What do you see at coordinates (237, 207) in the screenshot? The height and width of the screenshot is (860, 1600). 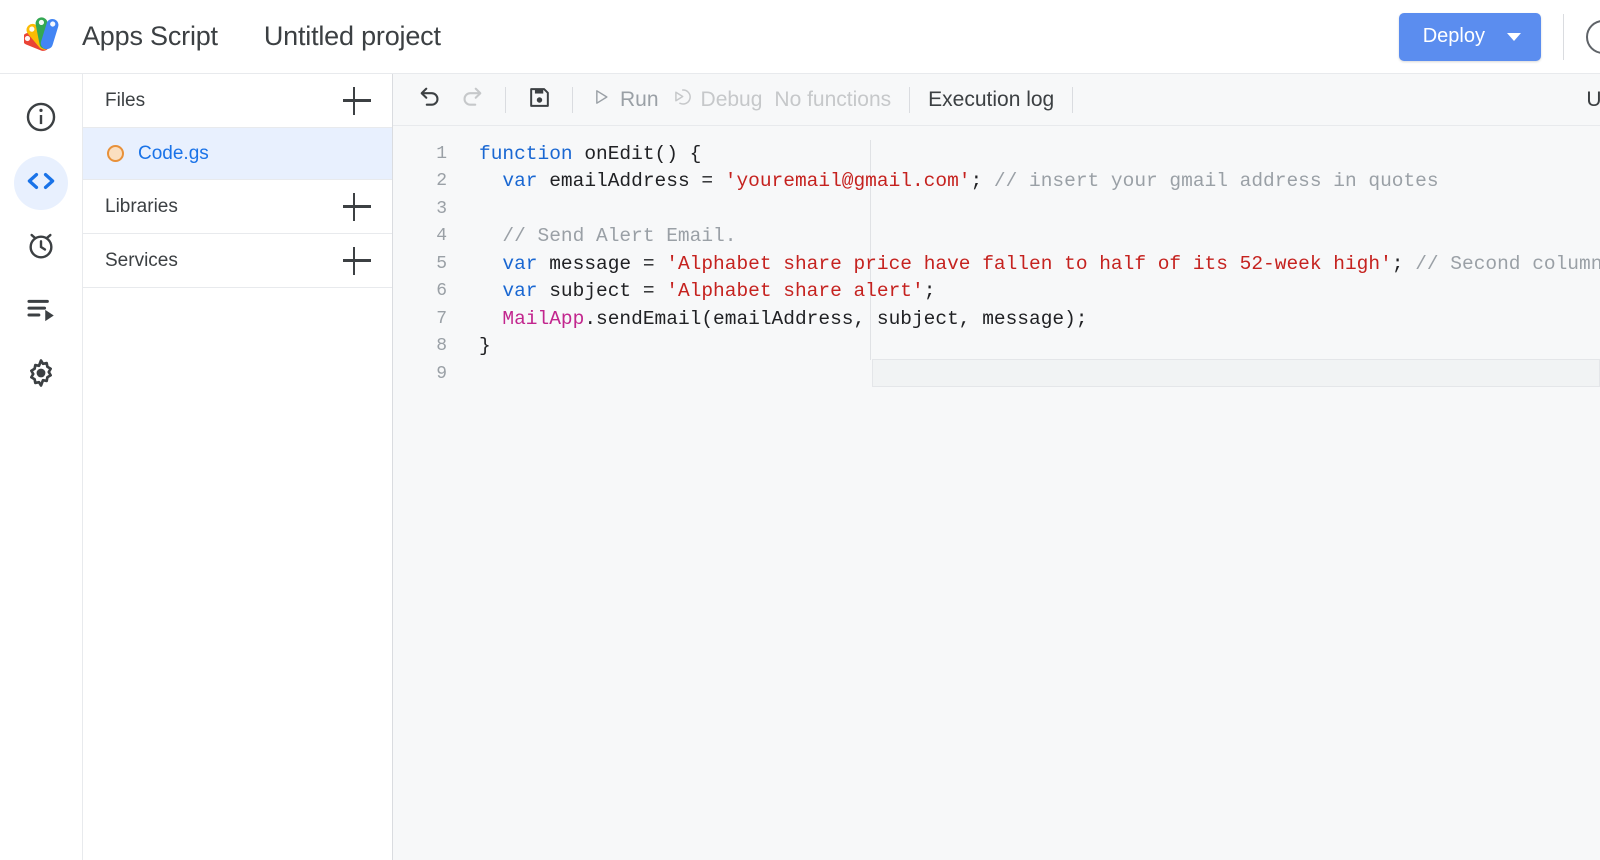 I see `libraries-section-header: Libraries` at bounding box center [237, 207].